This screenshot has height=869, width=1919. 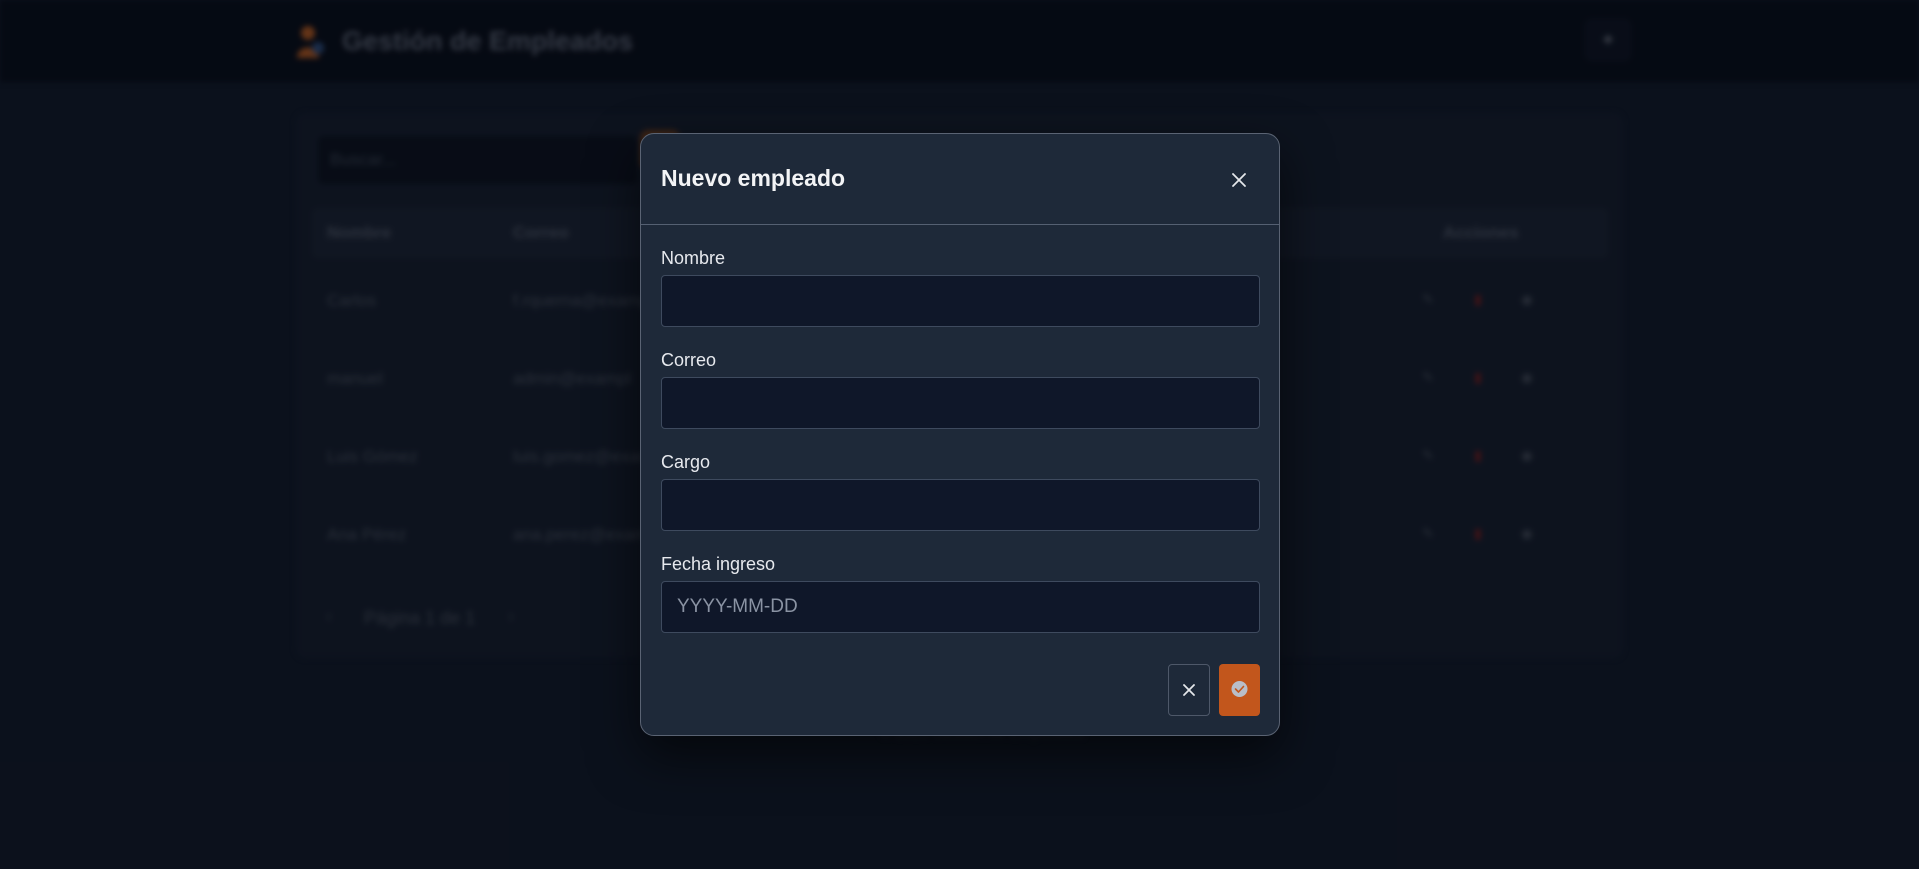 I want to click on position-field, so click(x=960, y=505).